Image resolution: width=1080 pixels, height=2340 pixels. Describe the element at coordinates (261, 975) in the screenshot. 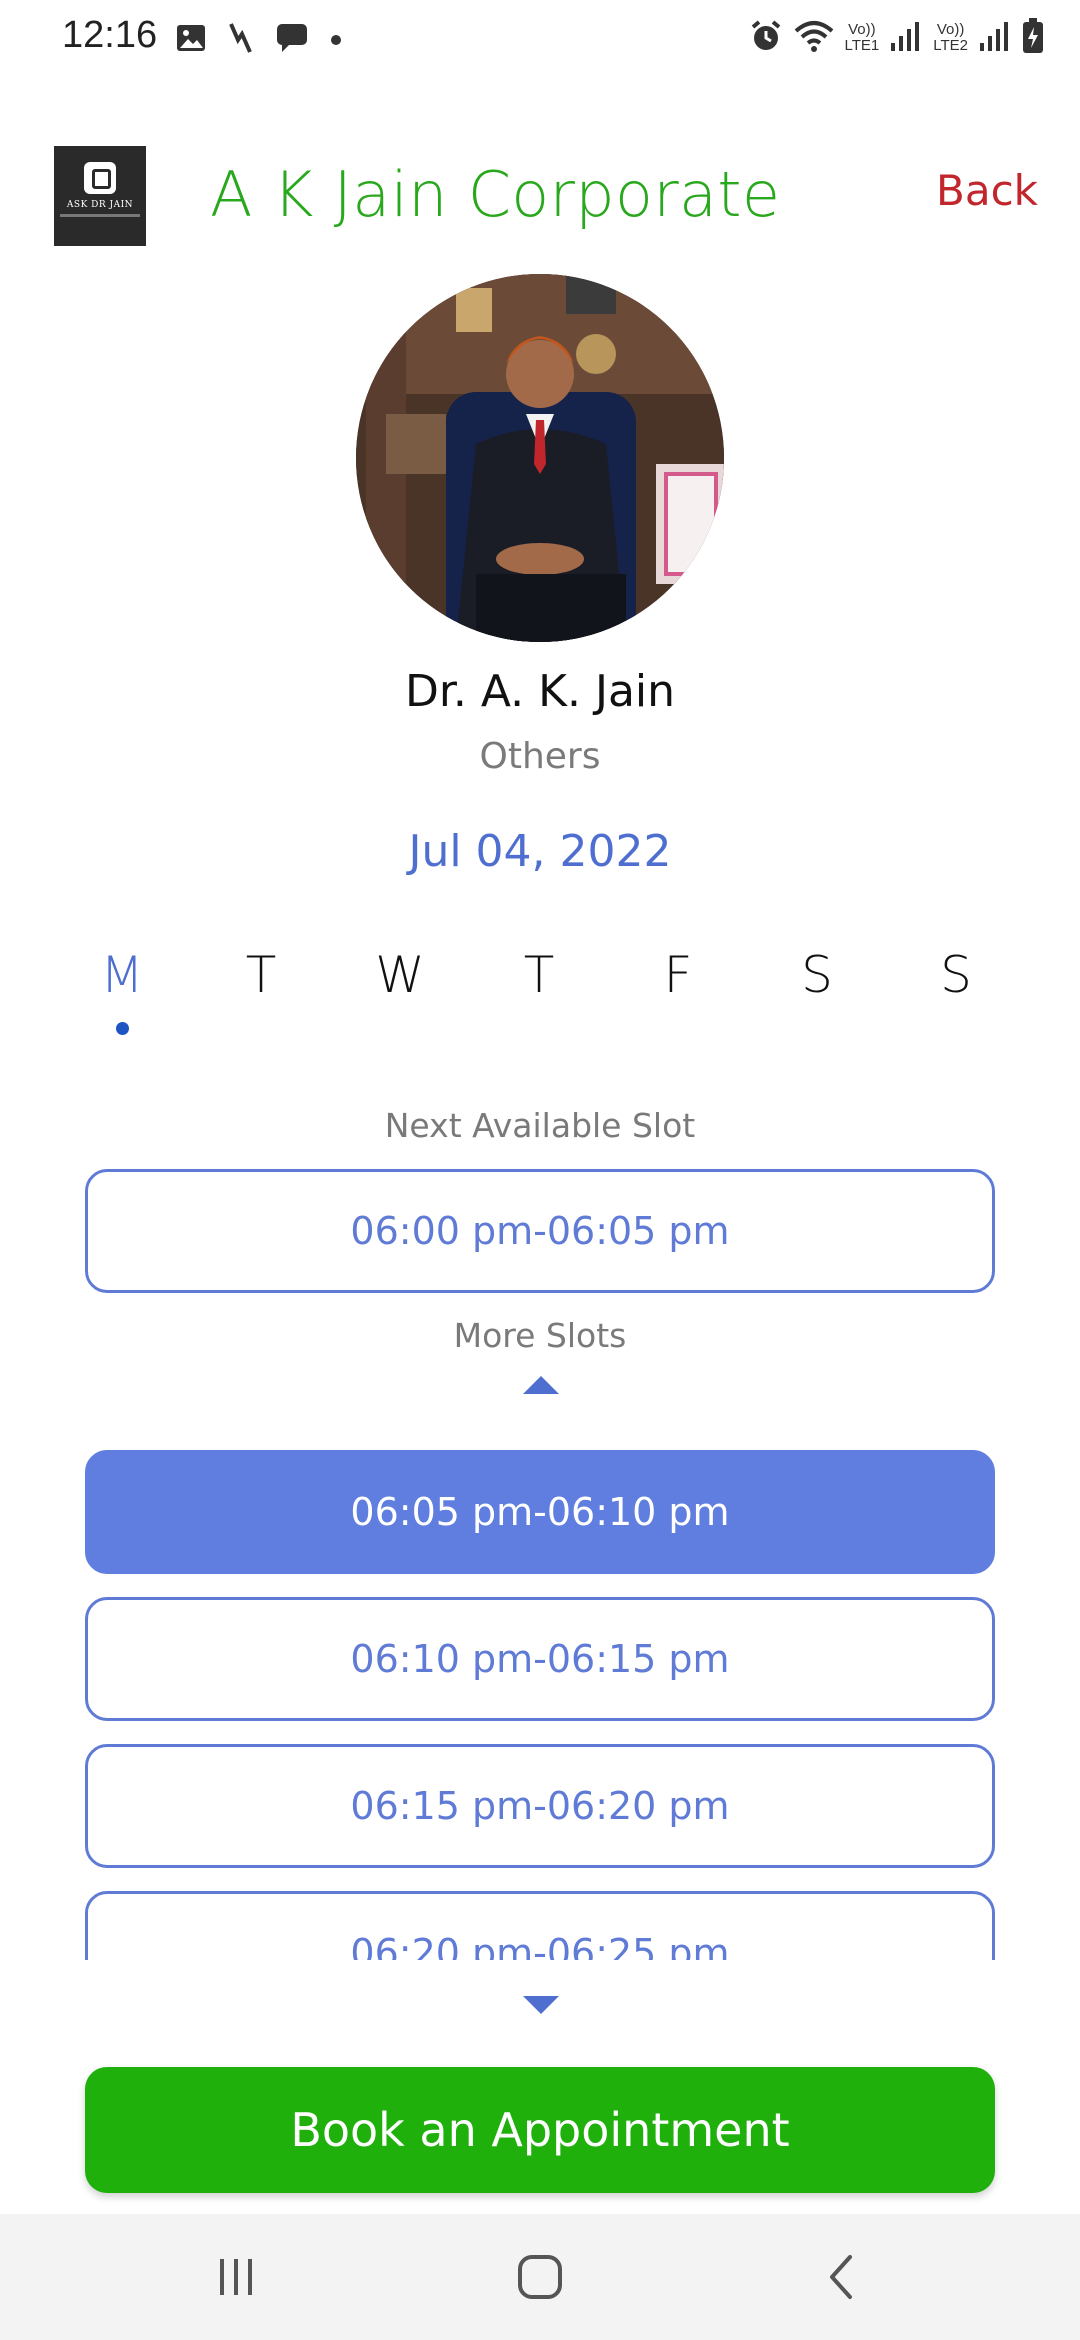

I see `day-tuesday: T` at that location.